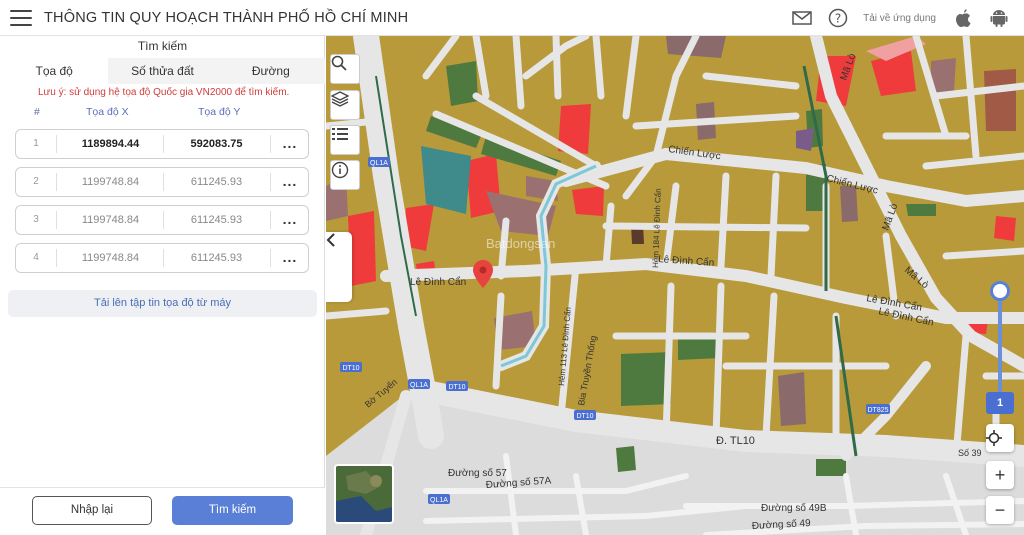  Describe the element at coordinates (1000, 291) in the screenshot. I see `zoom-slider-handle` at that location.